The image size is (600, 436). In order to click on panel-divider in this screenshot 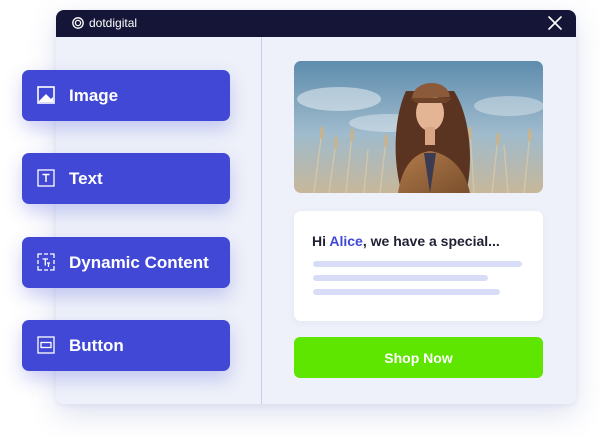, I will do `click(261, 220)`.